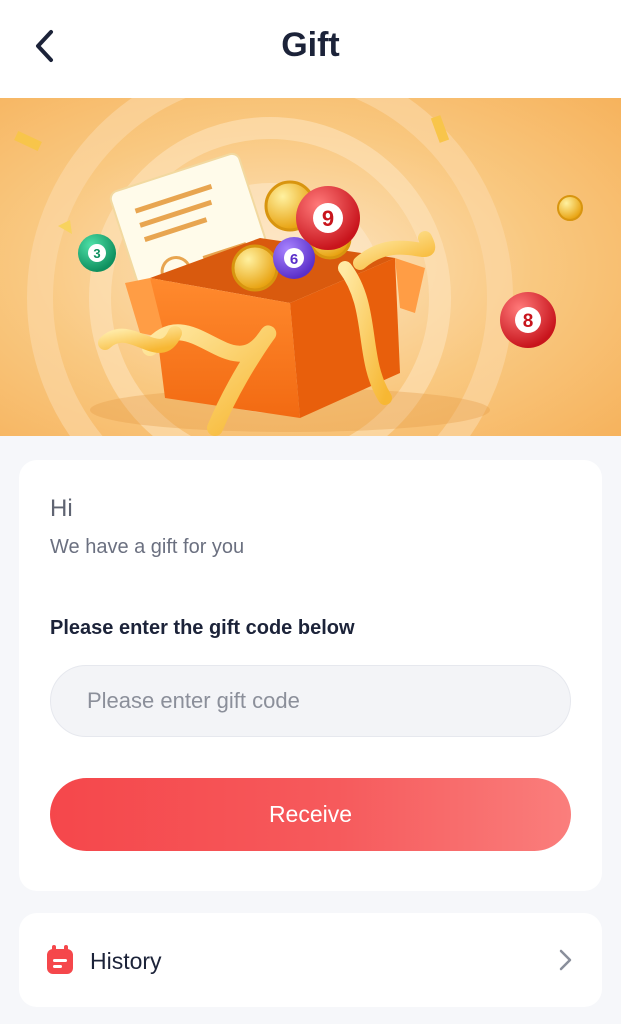  I want to click on gift-code-label: Please enter the gift code below, so click(202, 628).